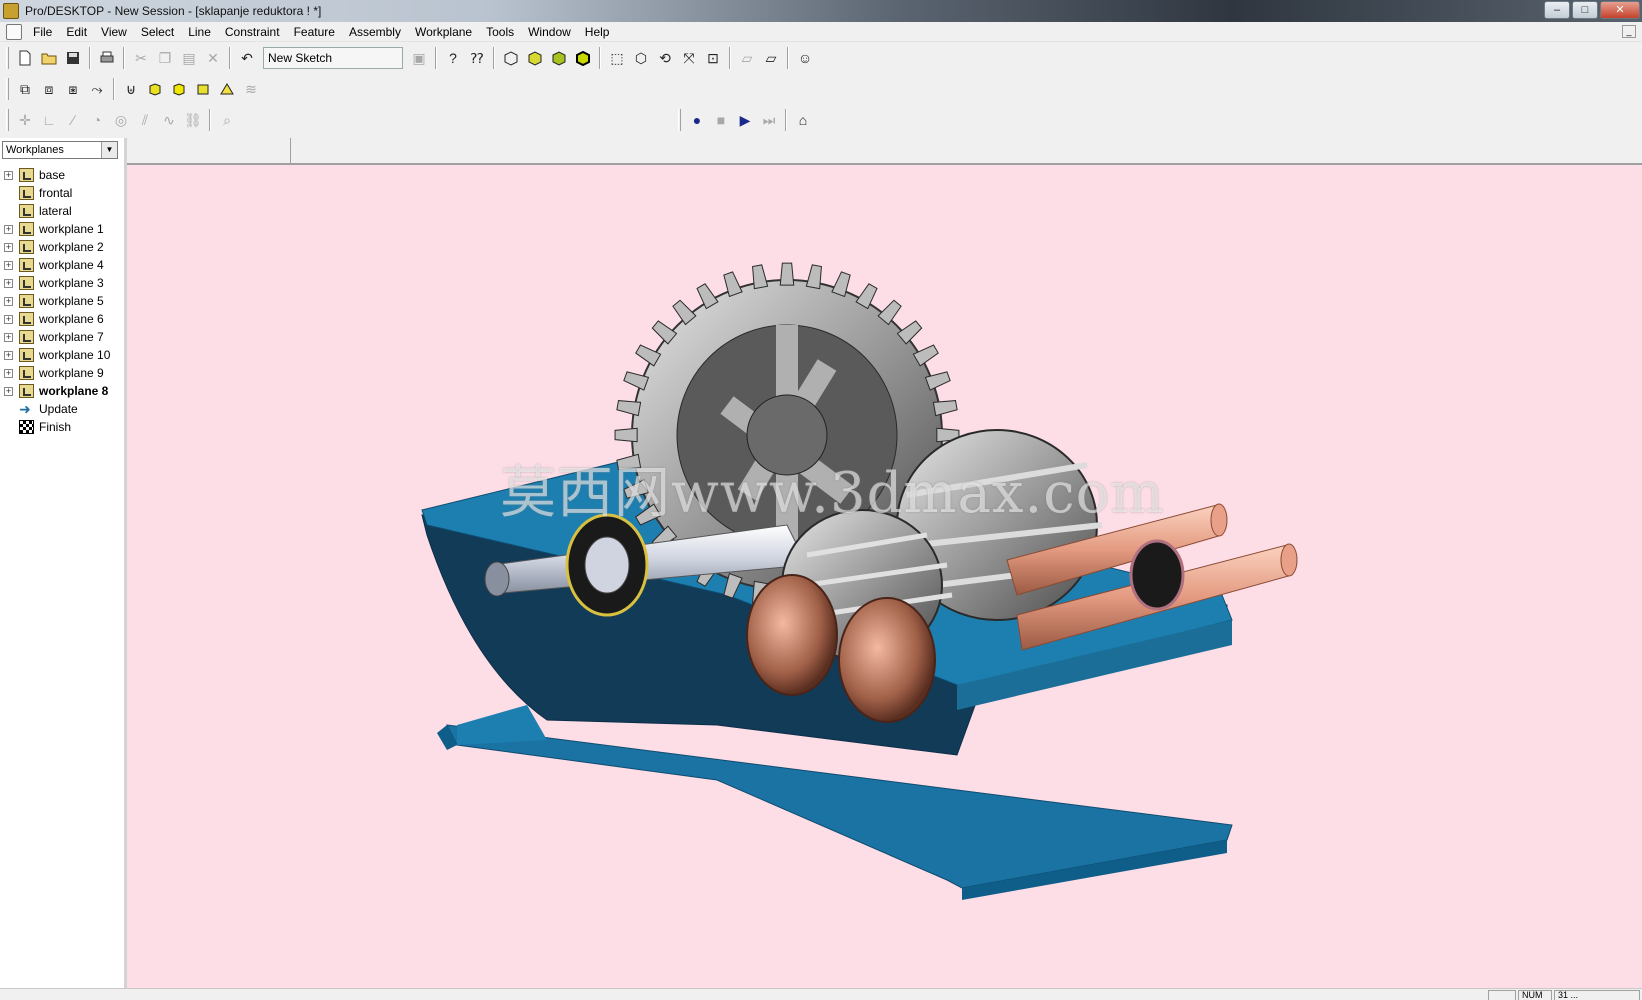 This screenshot has height=1000, width=1642. What do you see at coordinates (333, 58) in the screenshot?
I see `sketch-selector: New Sketch` at bounding box center [333, 58].